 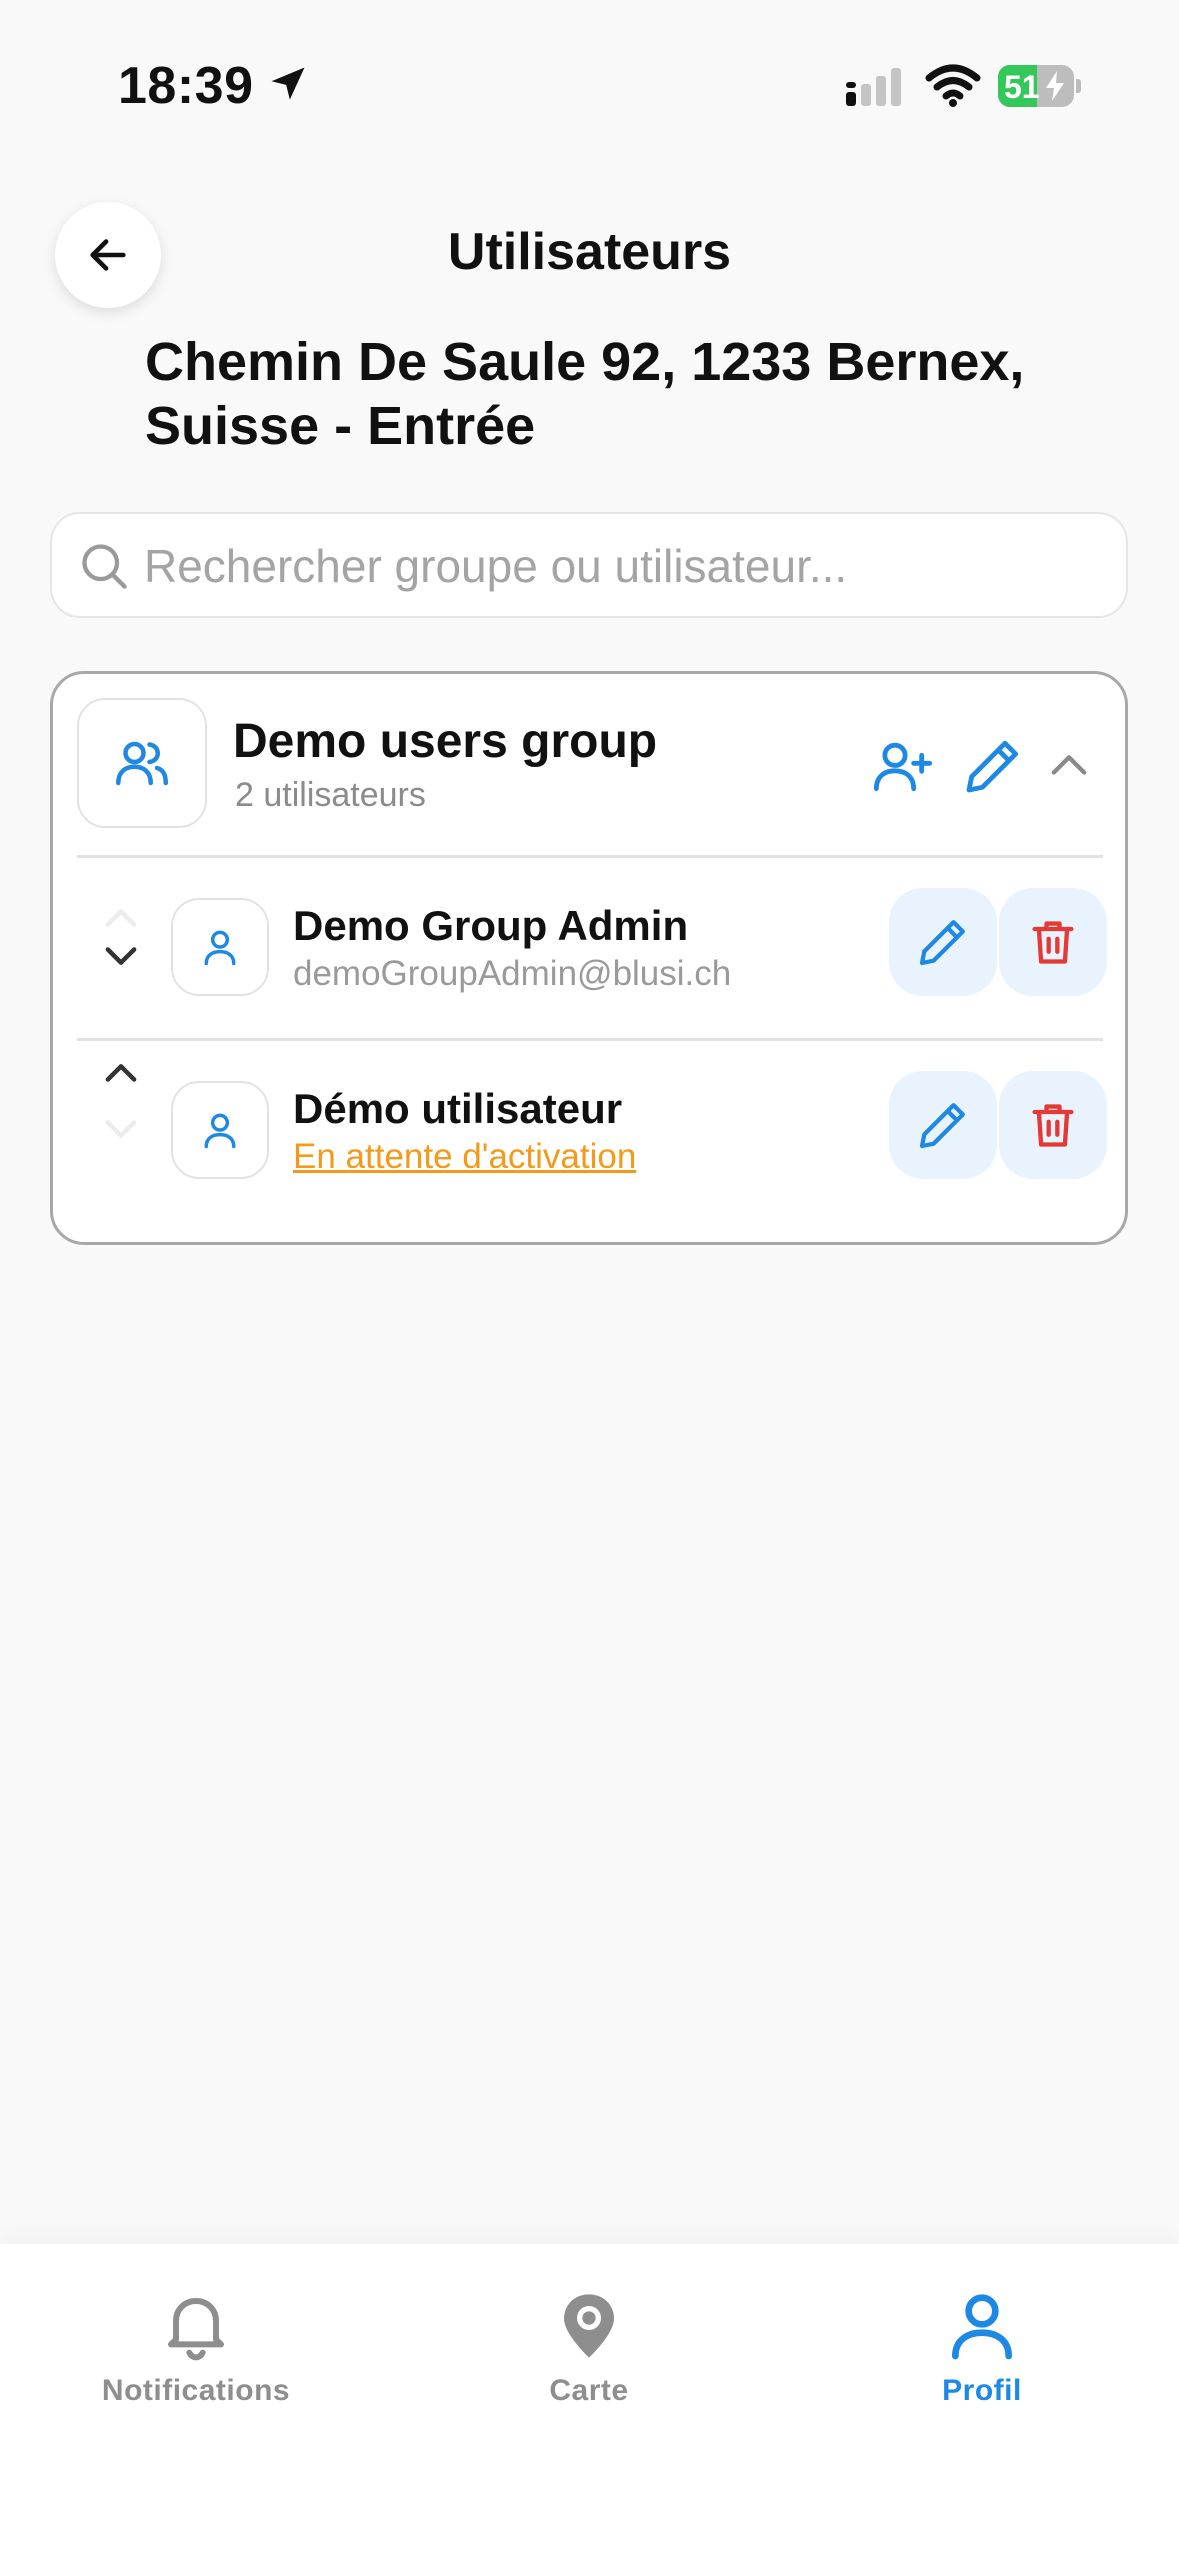 I want to click on user-email: demoGroupAdmin@blusi.ch, so click(x=512, y=973).